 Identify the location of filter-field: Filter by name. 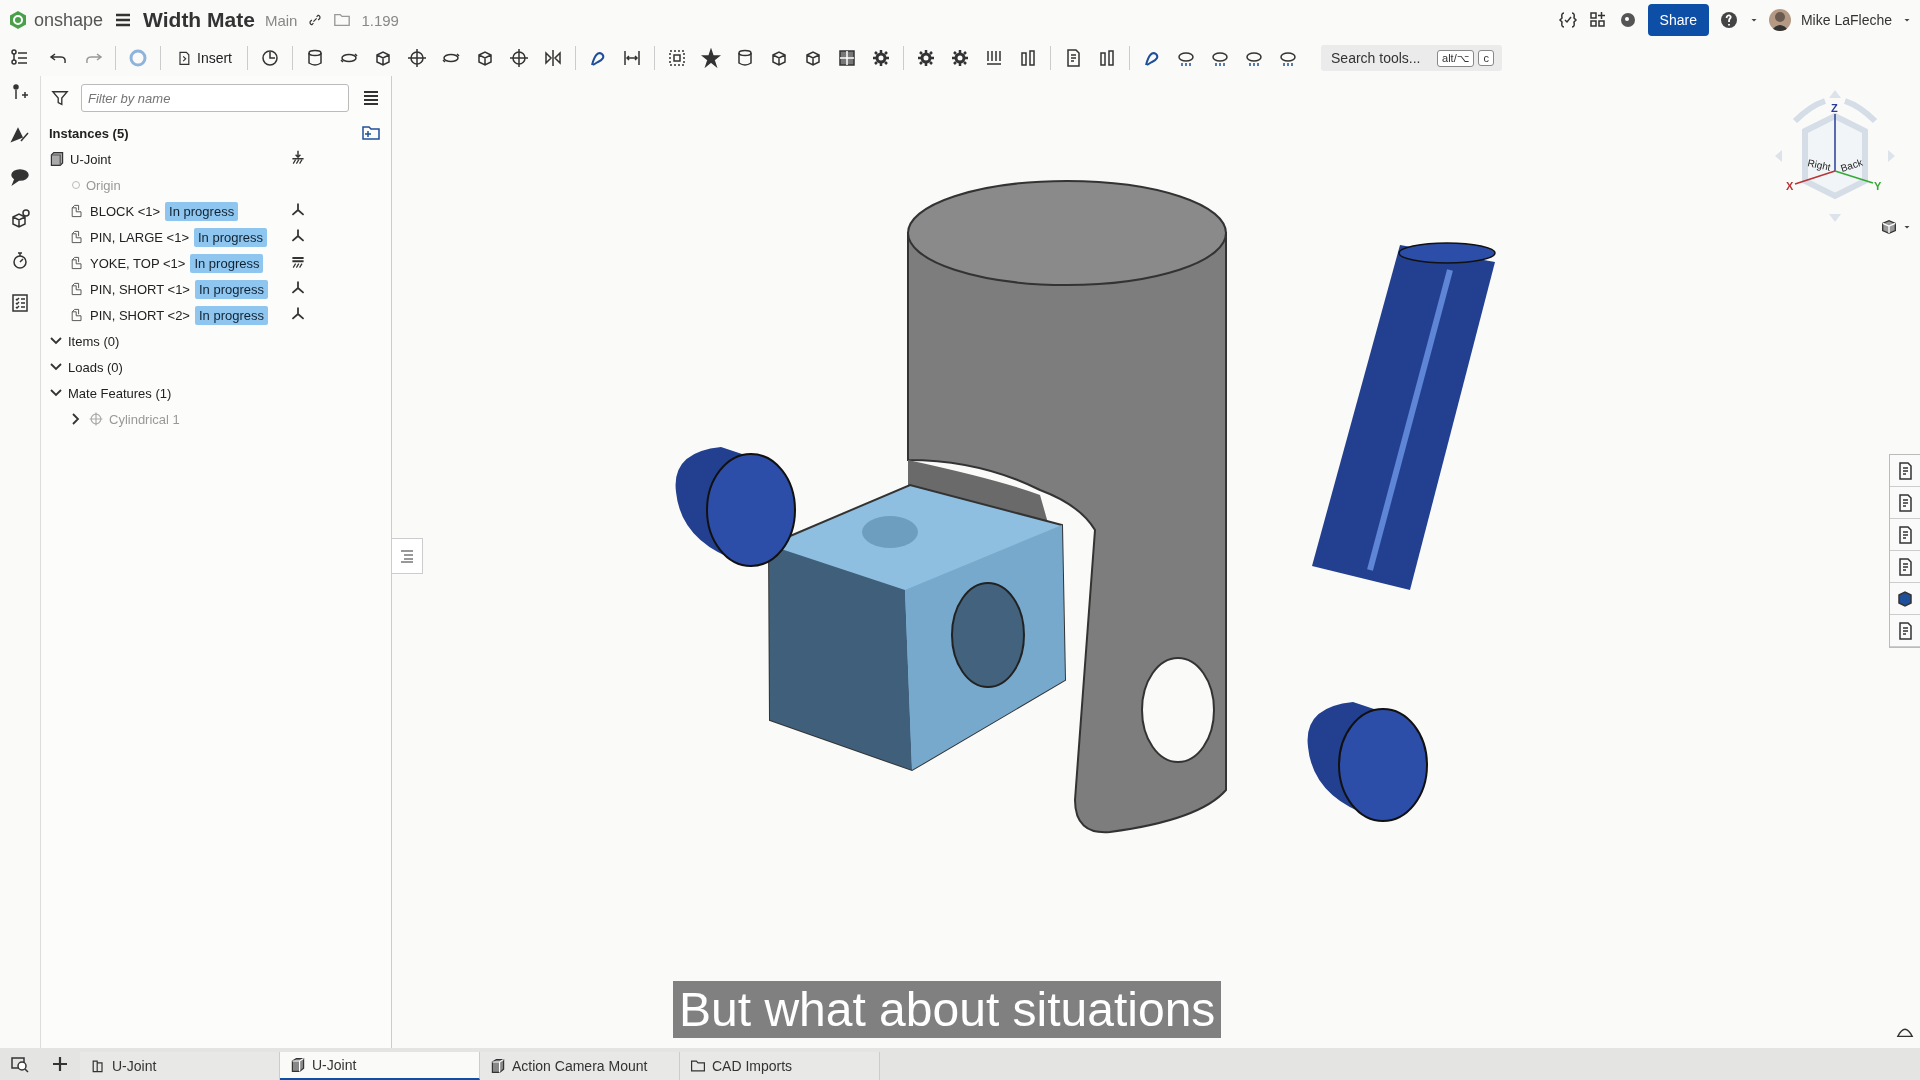
(215, 98).